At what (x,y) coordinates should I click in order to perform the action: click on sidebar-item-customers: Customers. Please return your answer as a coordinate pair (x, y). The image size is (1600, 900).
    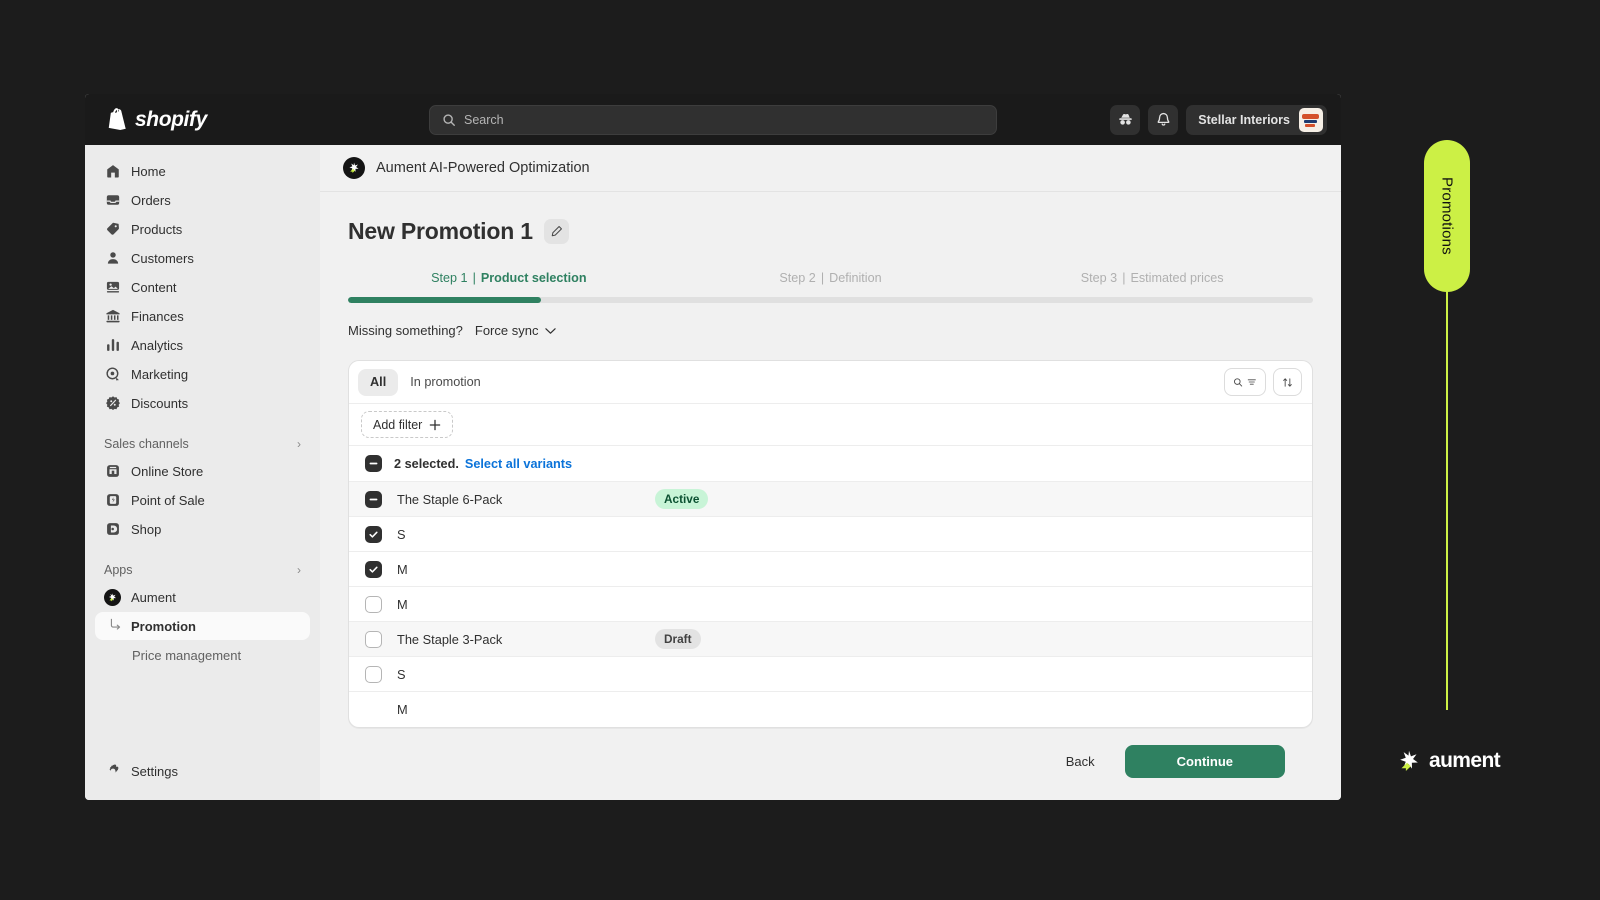
    Looking at the image, I should click on (202, 258).